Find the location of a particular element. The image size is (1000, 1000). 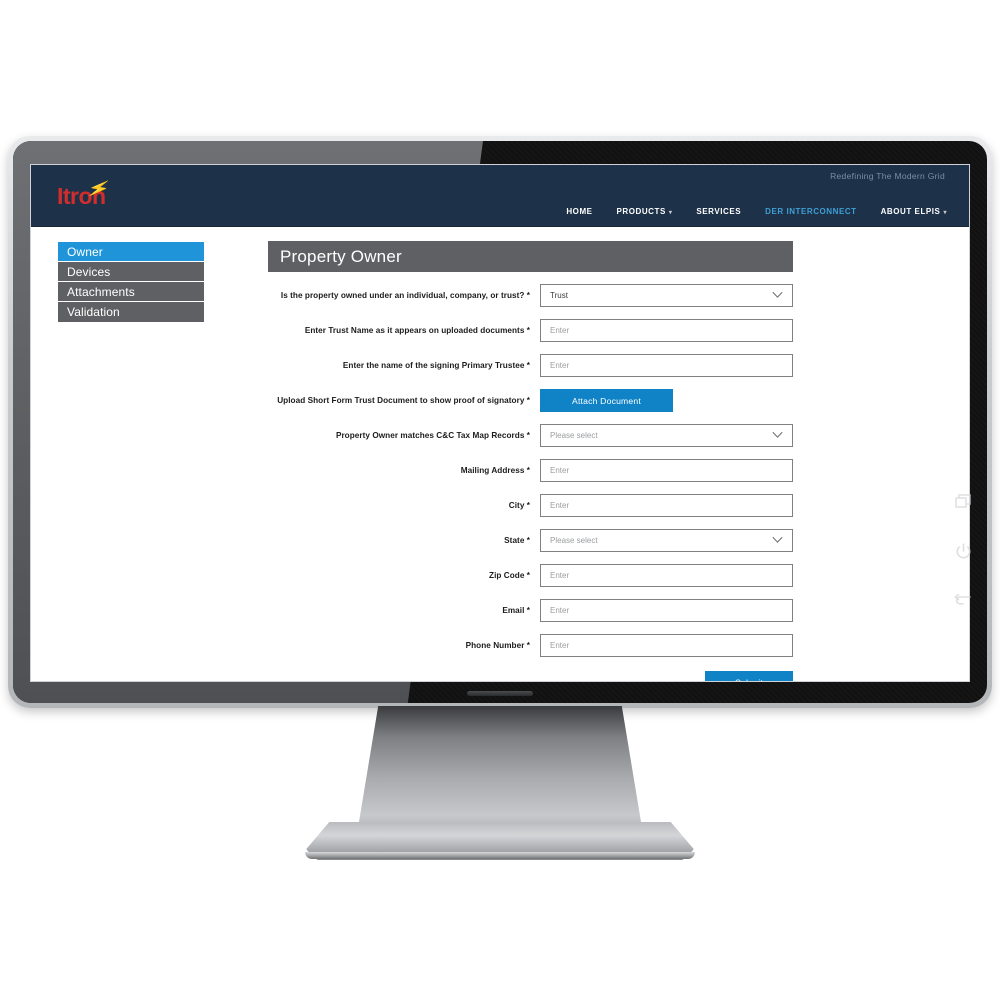

state-select: Please select is located at coordinates (666, 540).